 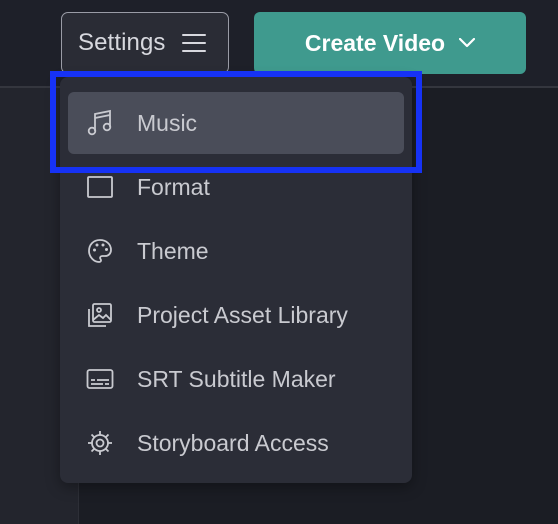 What do you see at coordinates (236, 123) in the screenshot?
I see `menu-item-music: Music` at bounding box center [236, 123].